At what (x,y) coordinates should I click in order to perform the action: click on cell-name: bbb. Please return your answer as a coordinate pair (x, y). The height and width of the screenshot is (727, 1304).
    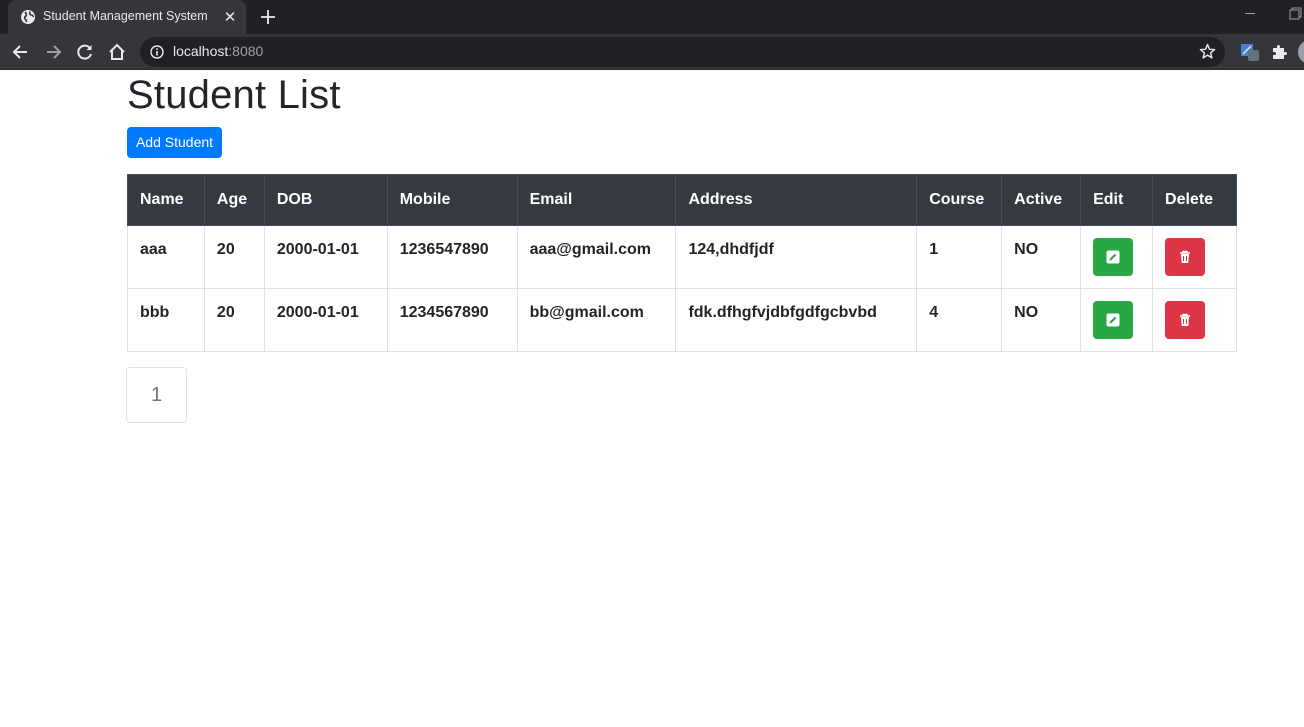
    Looking at the image, I should click on (166, 320).